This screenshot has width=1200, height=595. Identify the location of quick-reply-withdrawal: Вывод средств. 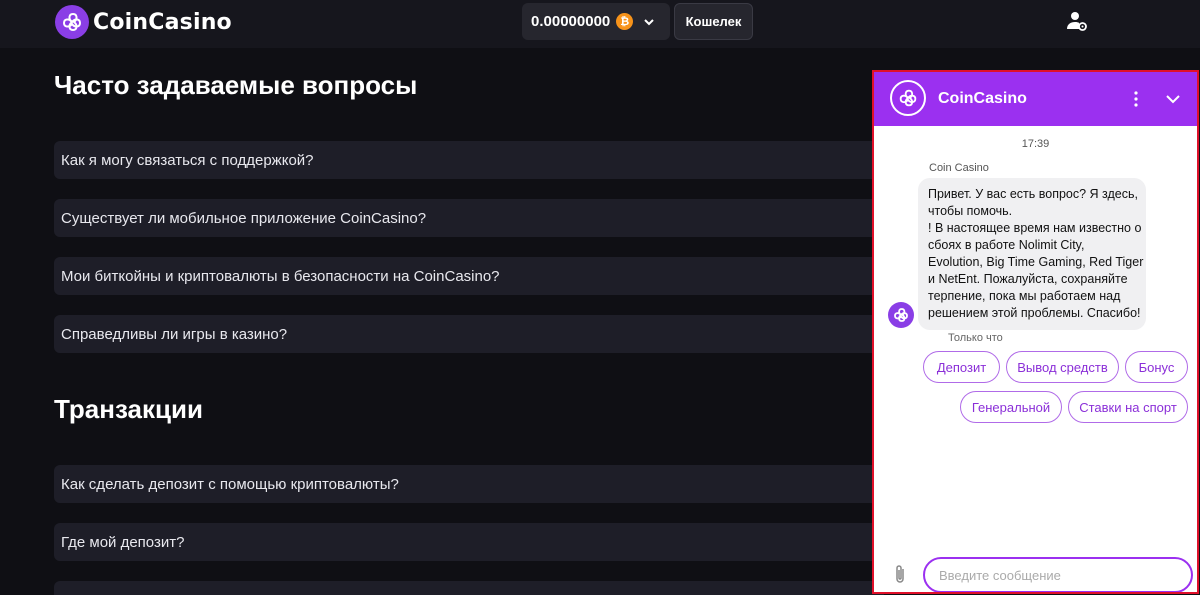
(1062, 367).